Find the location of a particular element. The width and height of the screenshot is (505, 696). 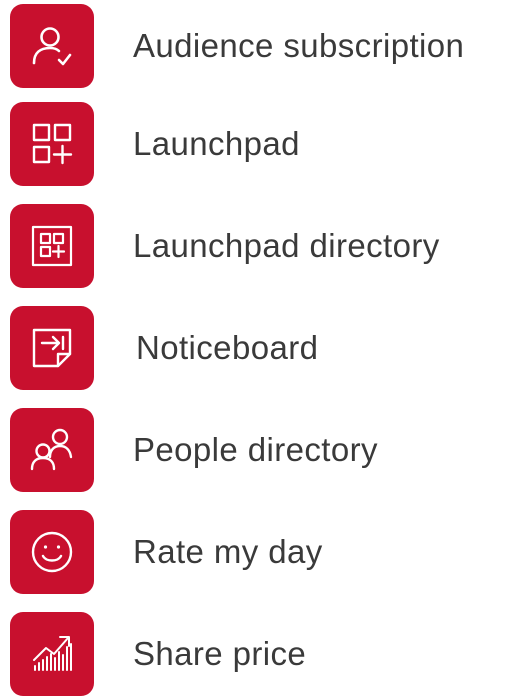

list-item-launchpad: Launchpad is located at coordinates (255, 144).